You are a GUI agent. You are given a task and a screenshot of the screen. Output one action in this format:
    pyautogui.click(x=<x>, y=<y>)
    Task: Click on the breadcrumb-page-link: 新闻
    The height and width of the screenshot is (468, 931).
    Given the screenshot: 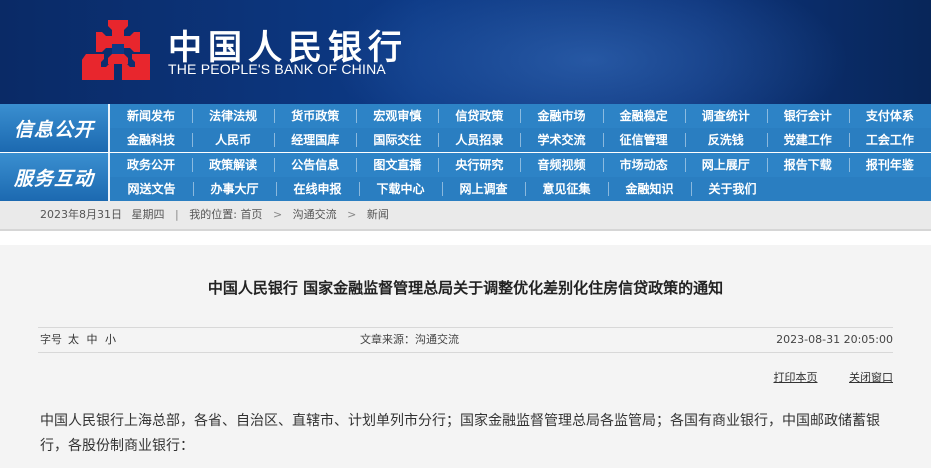 What is the action you would take?
    pyautogui.click(x=378, y=214)
    